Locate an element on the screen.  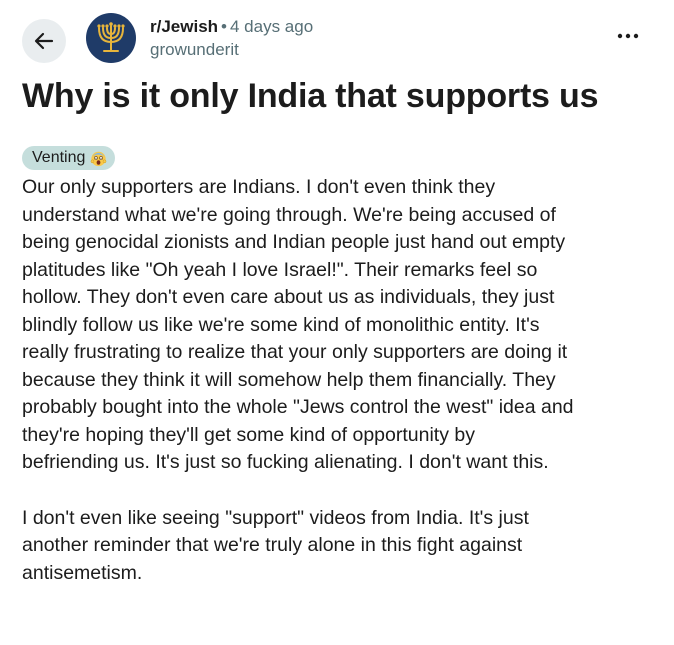
meta-row: r/Jewish • 4 days ago is located at coordinates (231, 27).